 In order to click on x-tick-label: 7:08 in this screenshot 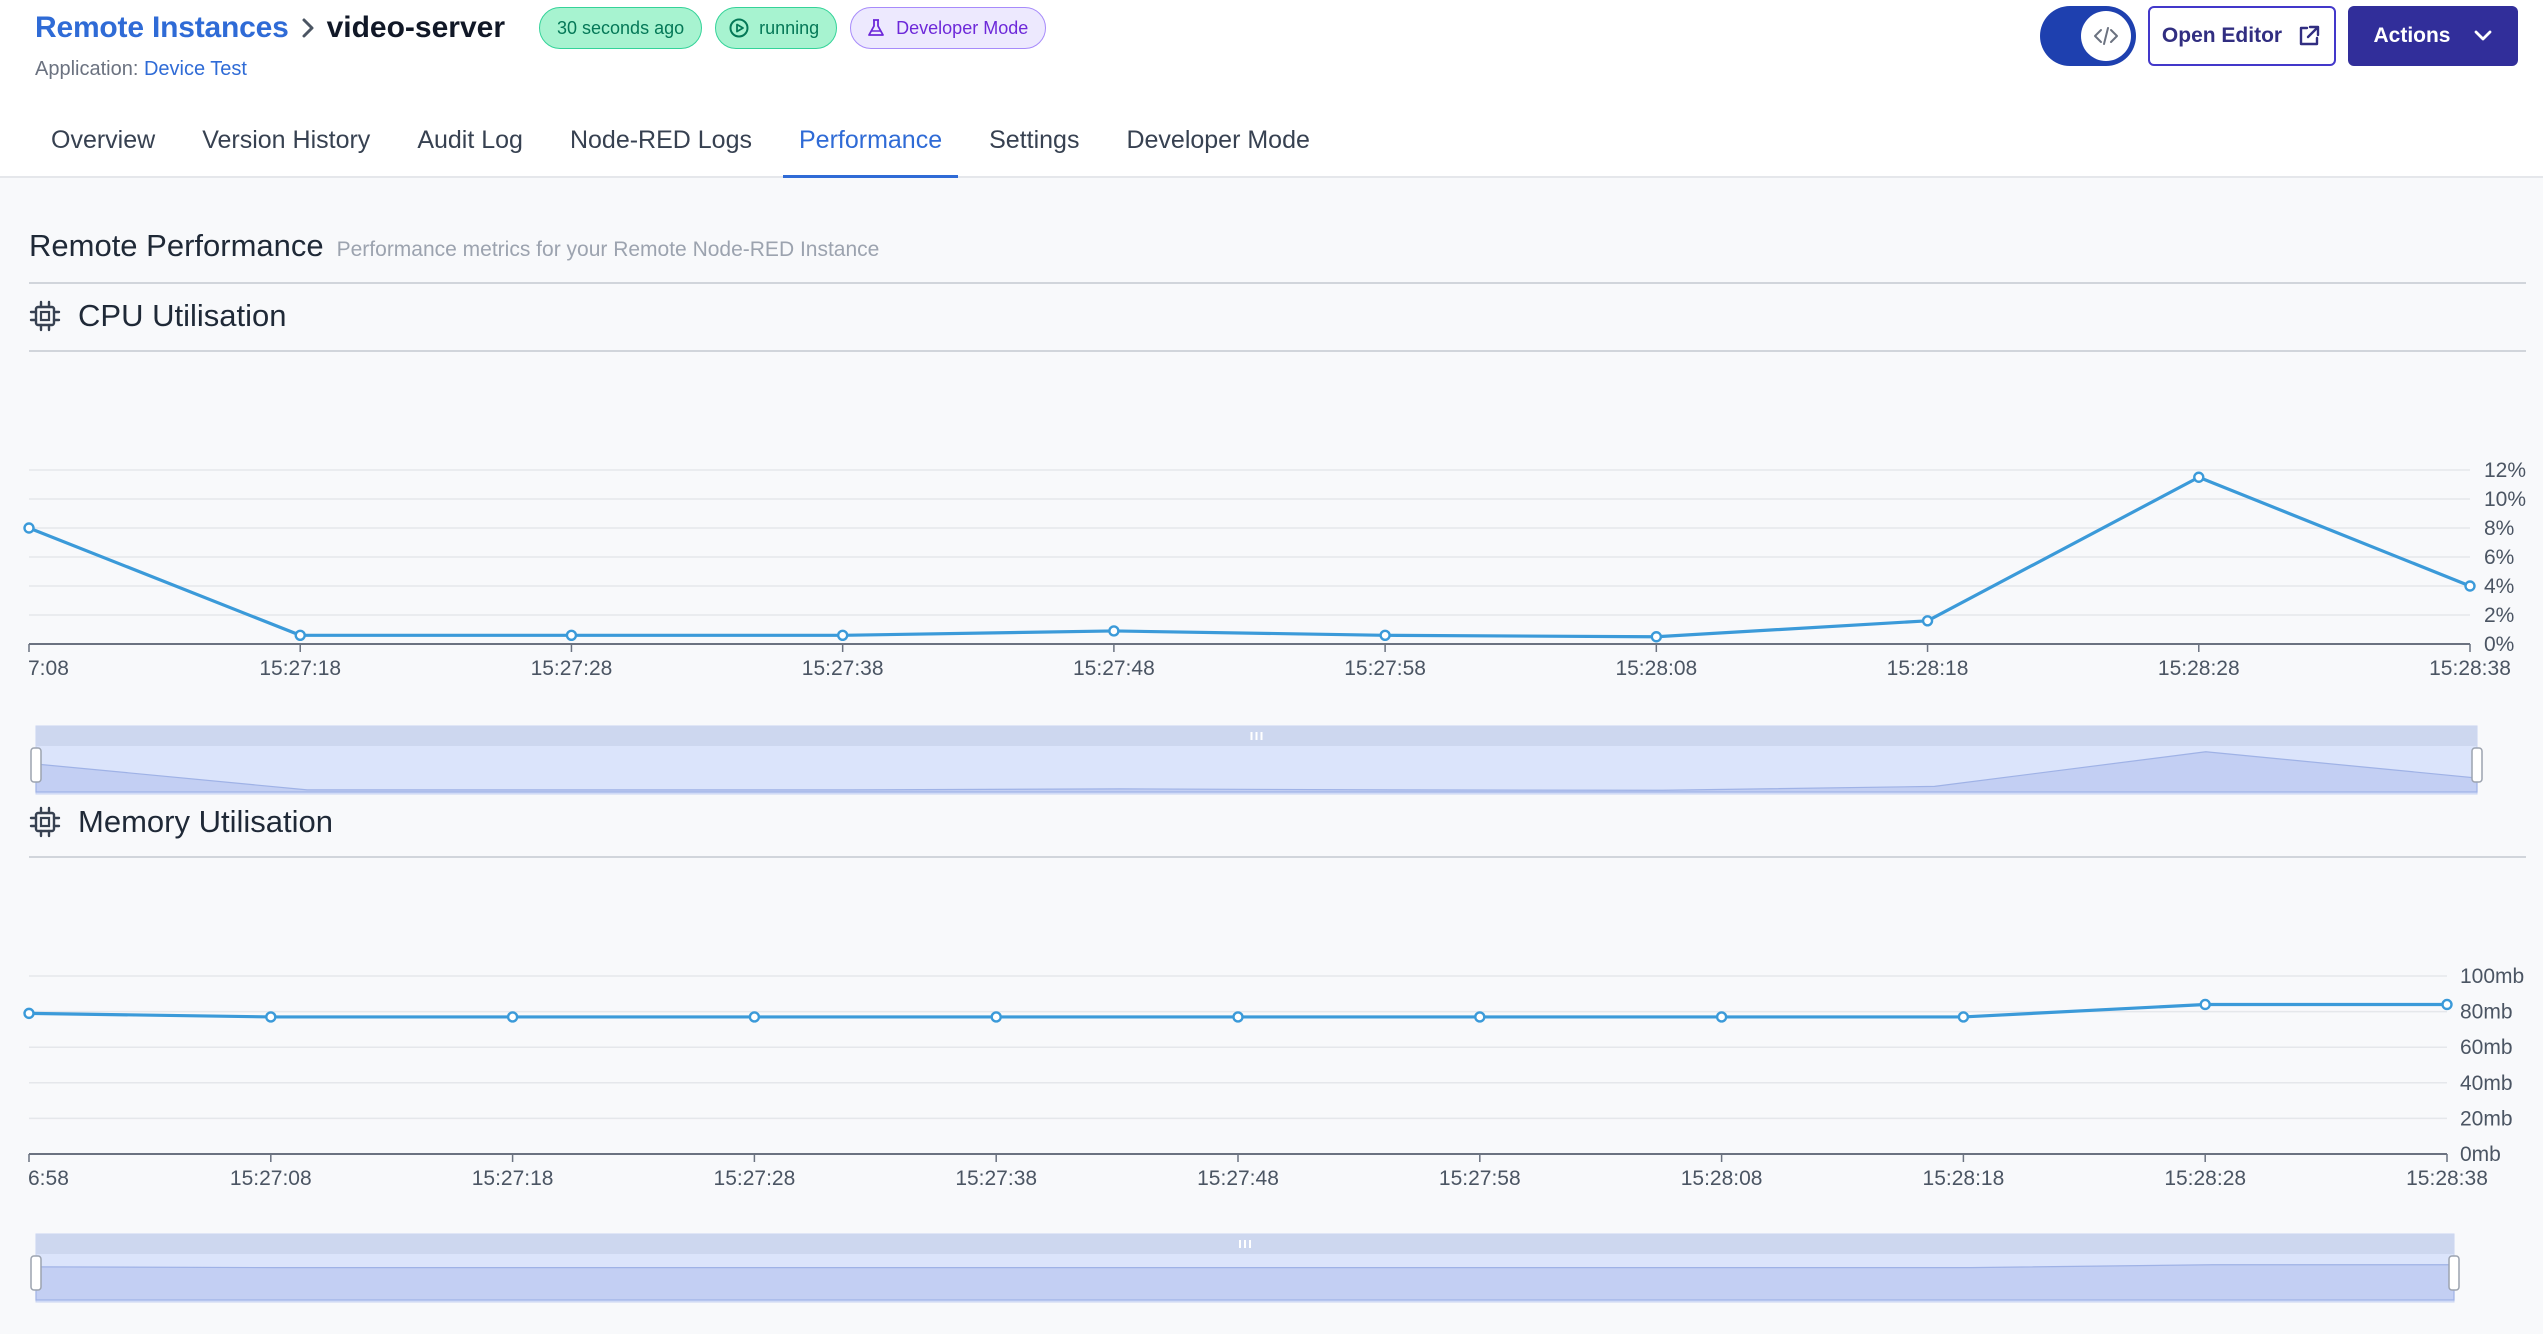, I will do `click(48, 668)`.